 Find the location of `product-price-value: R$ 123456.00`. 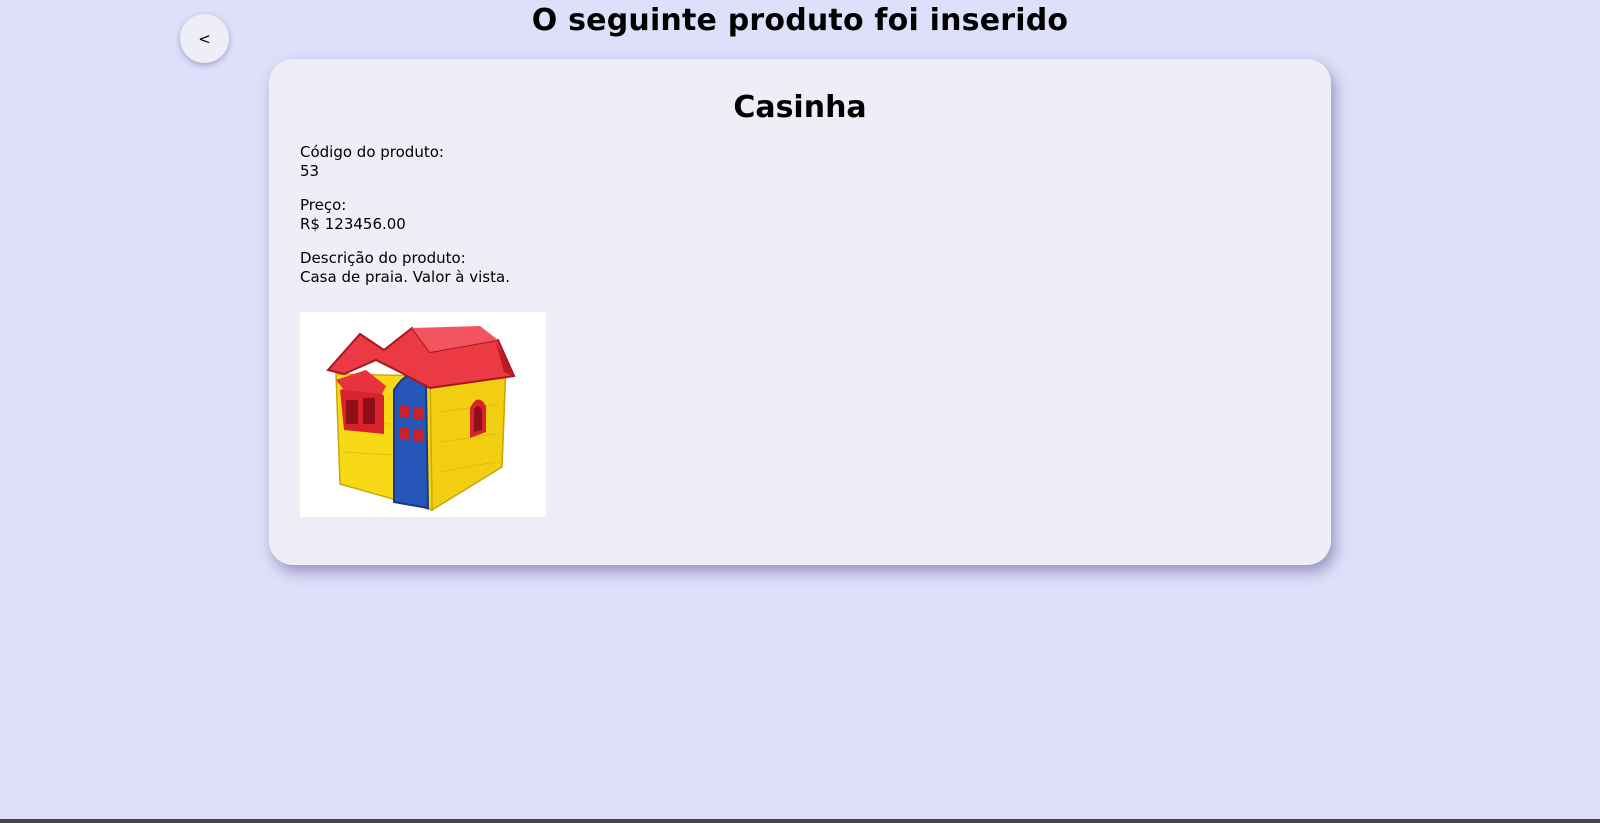

product-price-value: R$ 123456.00 is located at coordinates (353, 224).